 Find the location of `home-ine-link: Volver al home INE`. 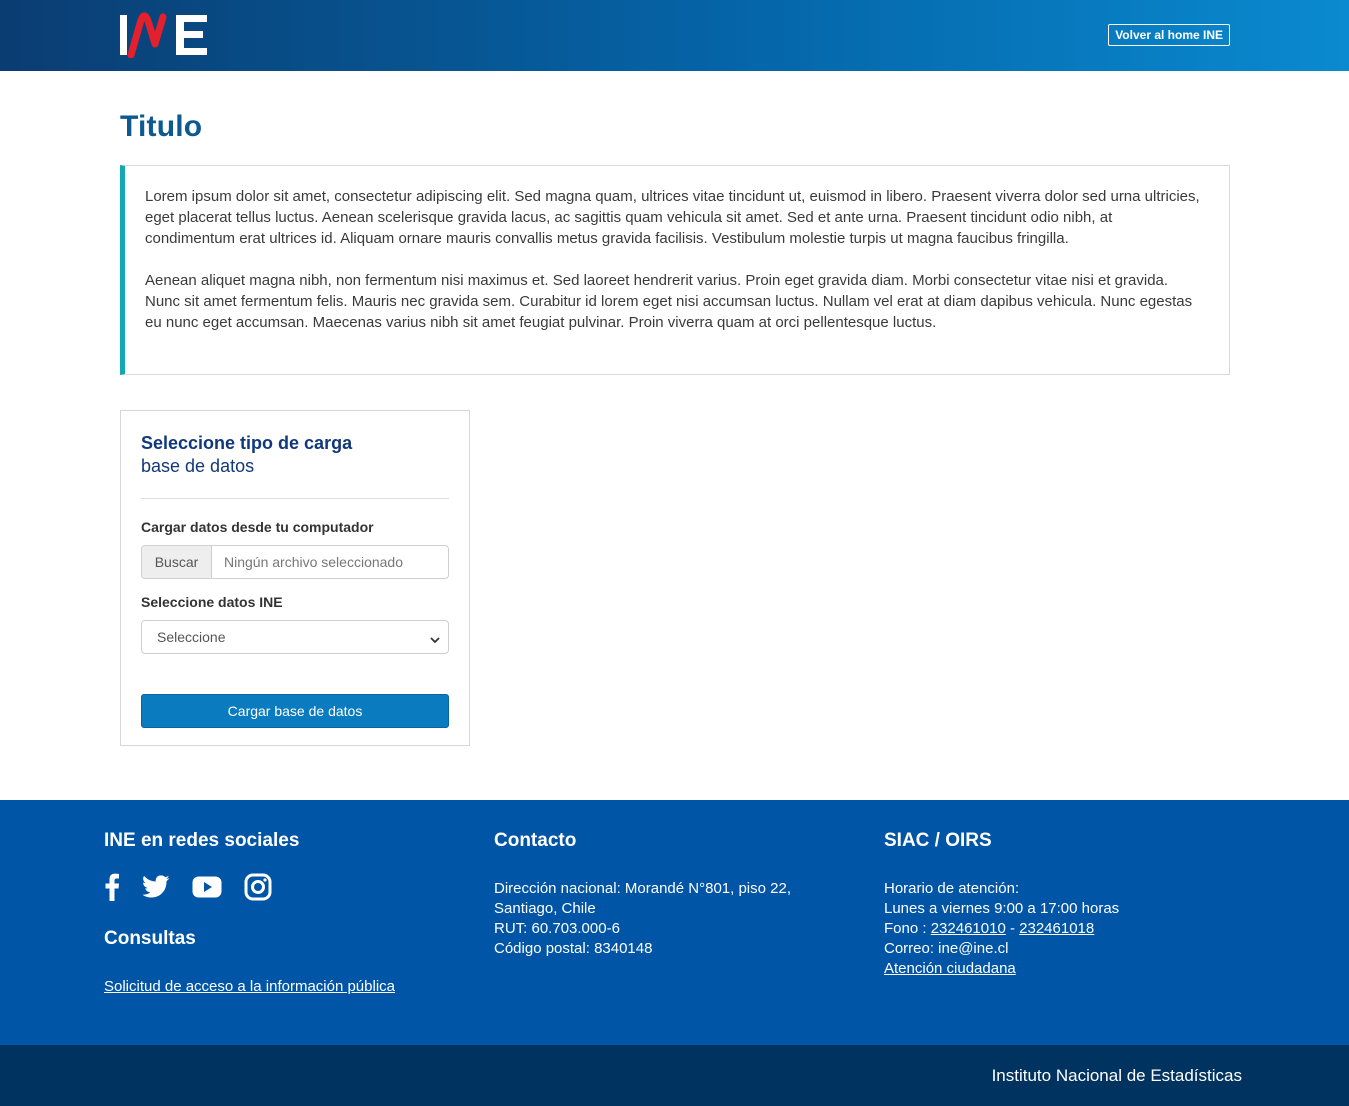

home-ine-link: Volver al home INE is located at coordinates (1169, 35).